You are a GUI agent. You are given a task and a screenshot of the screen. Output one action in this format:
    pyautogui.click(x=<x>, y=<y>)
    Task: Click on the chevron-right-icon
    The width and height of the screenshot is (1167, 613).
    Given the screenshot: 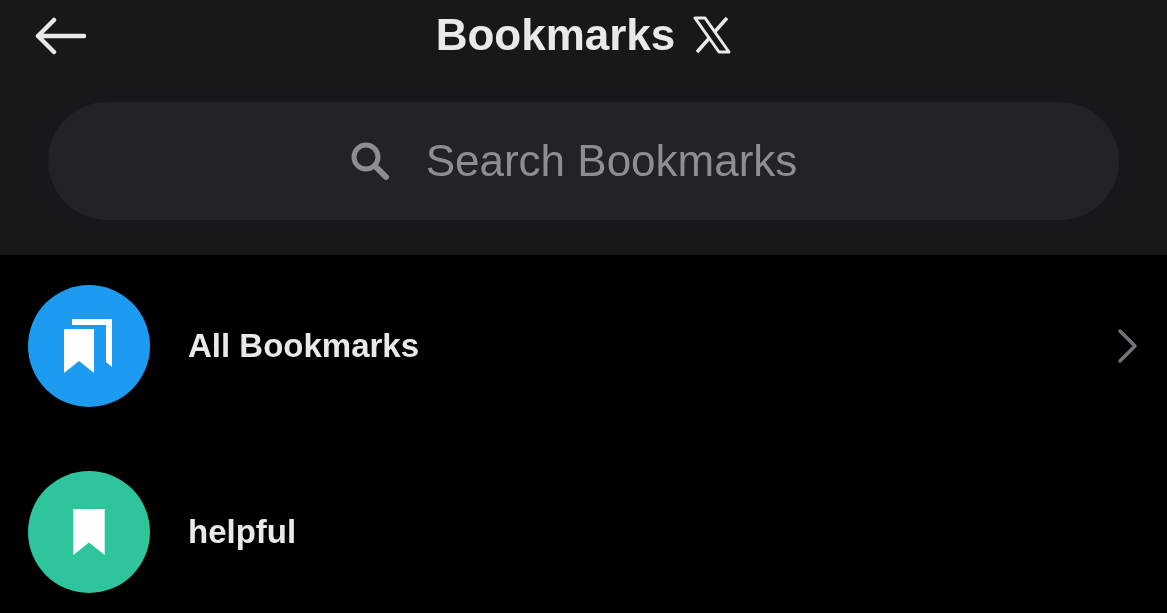 What is the action you would take?
    pyautogui.click(x=1128, y=346)
    